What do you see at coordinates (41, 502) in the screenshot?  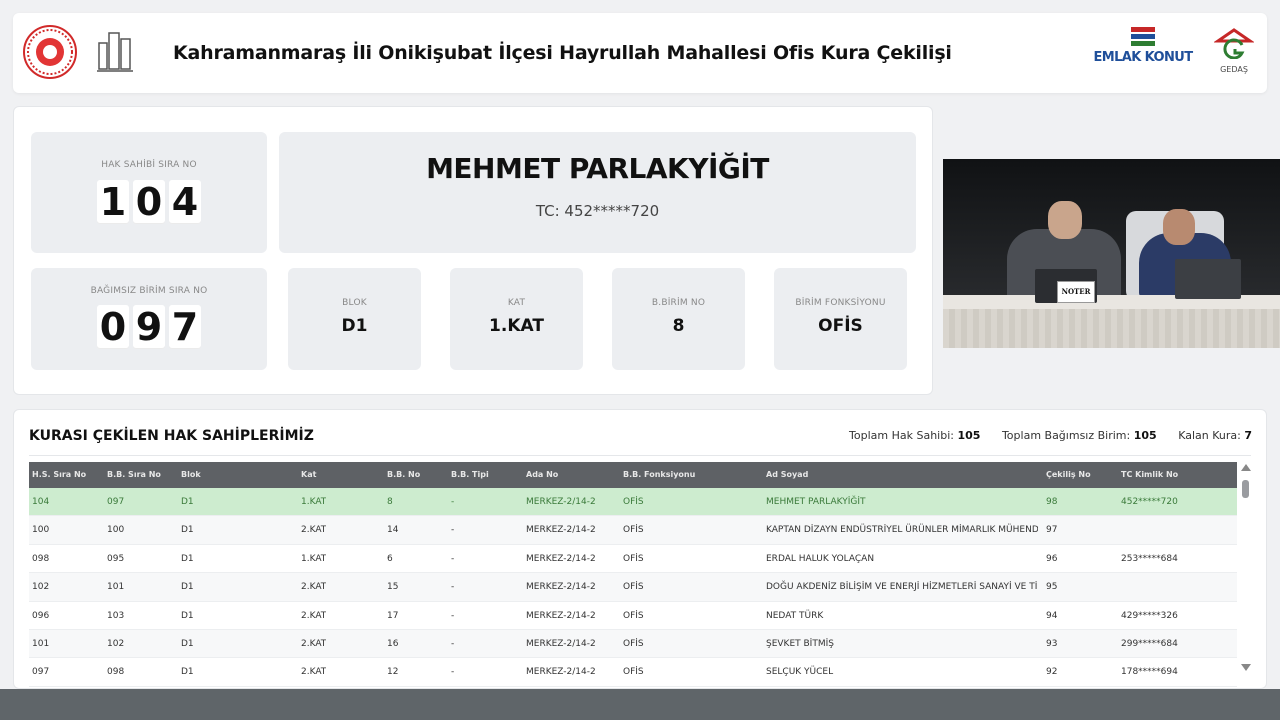 I see `cell-hs-sira-no: 104` at bounding box center [41, 502].